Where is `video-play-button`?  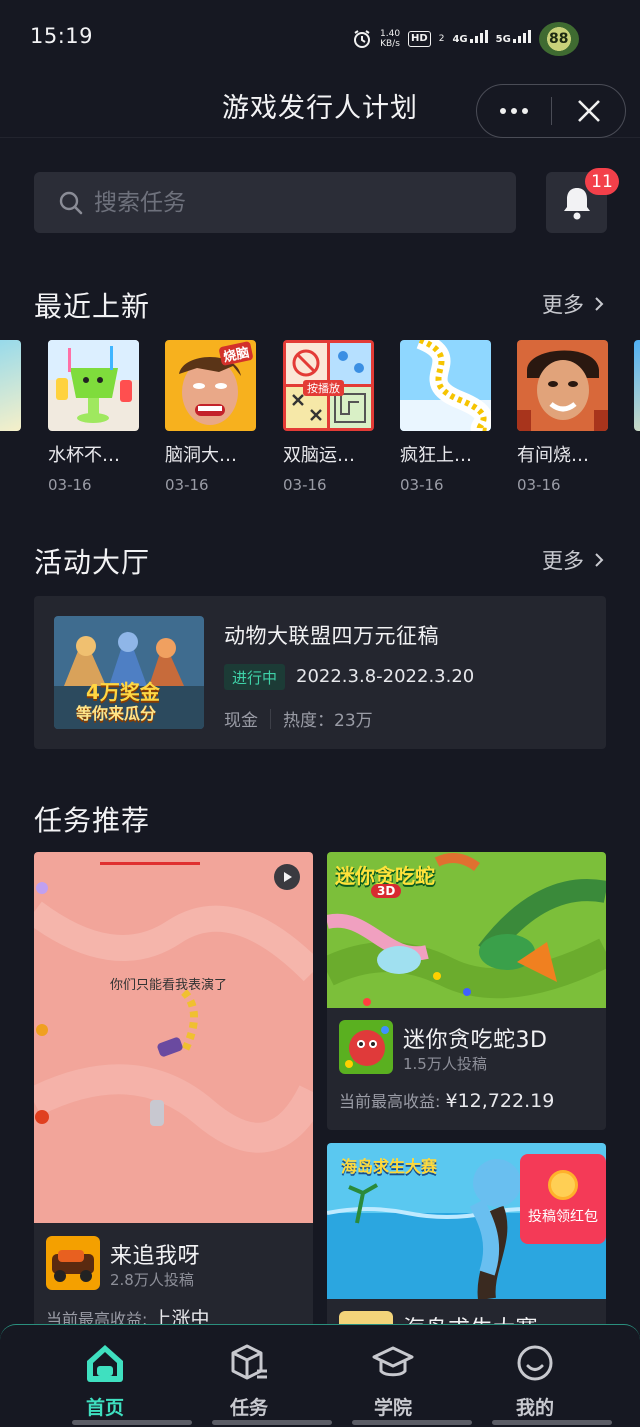
video-play-button is located at coordinates (287, 877).